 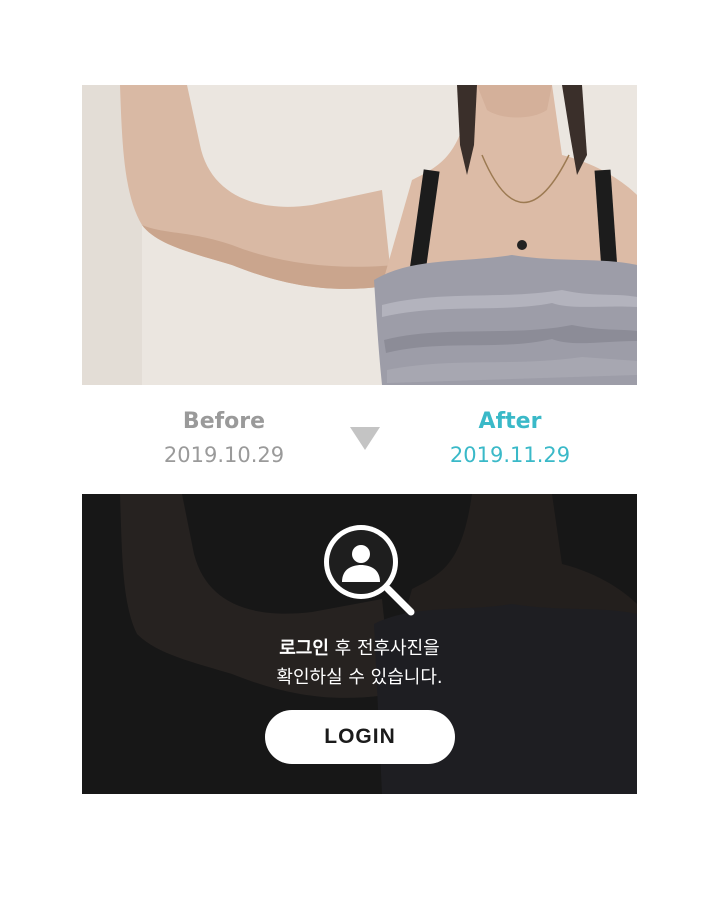 I want to click on message-line-1: 로그인 후 전후사진을, so click(x=359, y=648).